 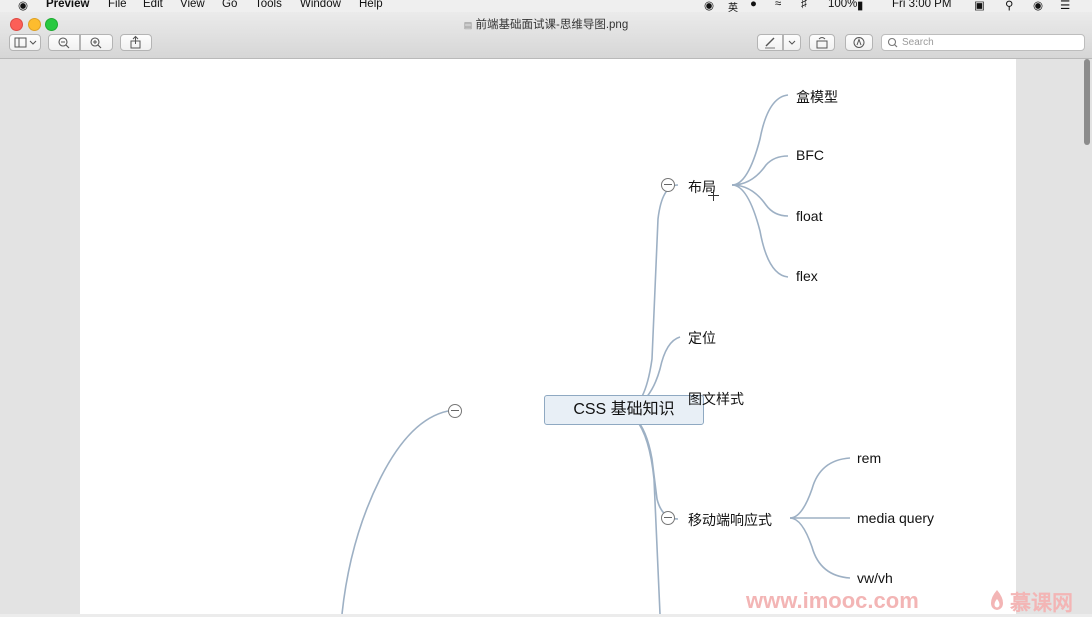 I want to click on zoom-out-icon, so click(x=64, y=43).